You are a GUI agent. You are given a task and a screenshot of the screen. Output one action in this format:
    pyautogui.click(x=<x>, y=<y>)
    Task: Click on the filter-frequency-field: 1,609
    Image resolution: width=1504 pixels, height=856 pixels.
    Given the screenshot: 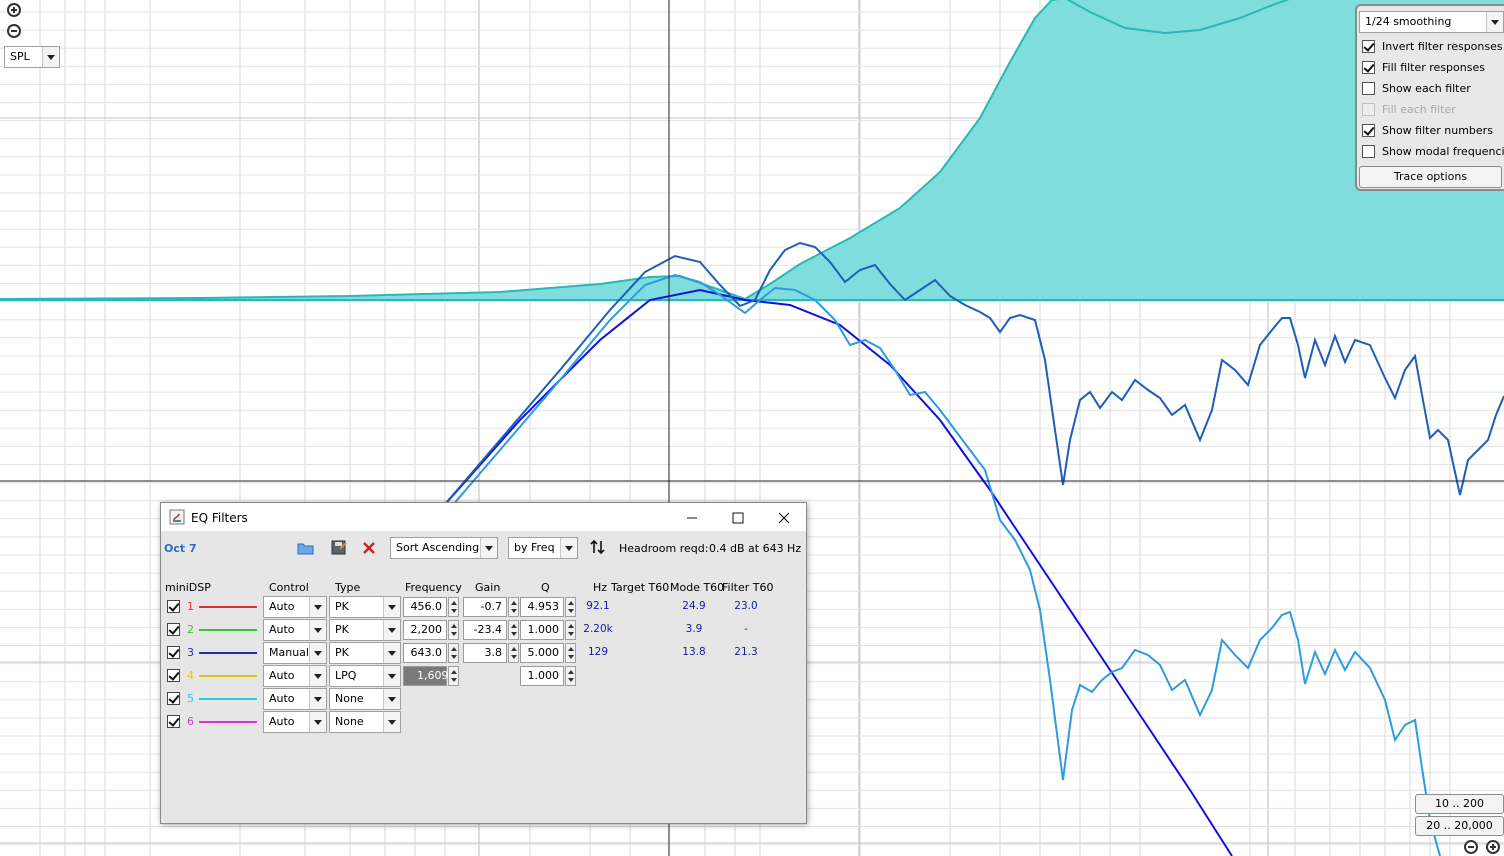 What is the action you would take?
    pyautogui.click(x=426, y=676)
    